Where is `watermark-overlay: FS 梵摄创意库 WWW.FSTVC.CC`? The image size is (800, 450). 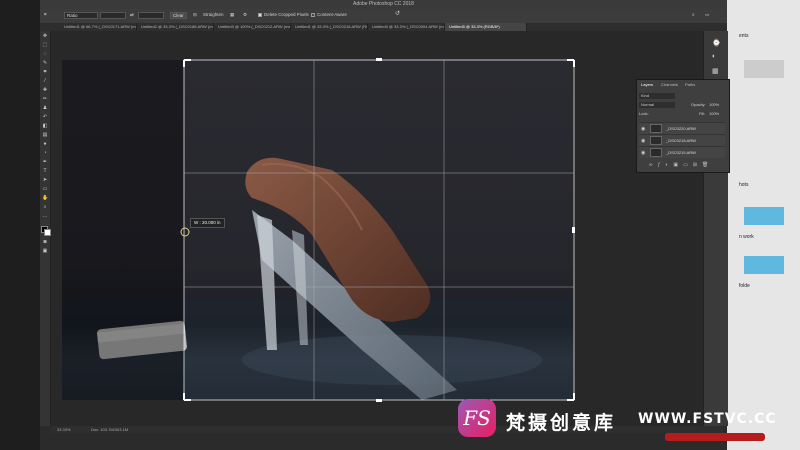
watermark-overlay: FS 梵摄创意库 WWW.FSTVC.CC is located at coordinates (613, 420).